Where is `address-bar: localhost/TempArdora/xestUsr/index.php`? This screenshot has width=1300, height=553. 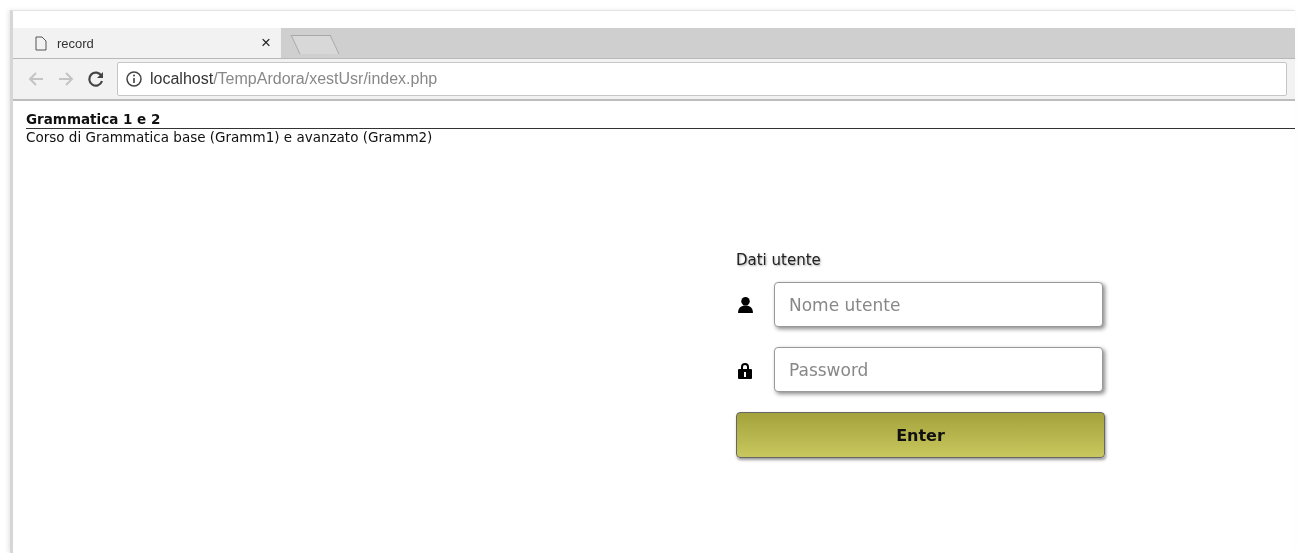 address-bar: localhost/TempArdora/xestUsr/index.php is located at coordinates (702, 79).